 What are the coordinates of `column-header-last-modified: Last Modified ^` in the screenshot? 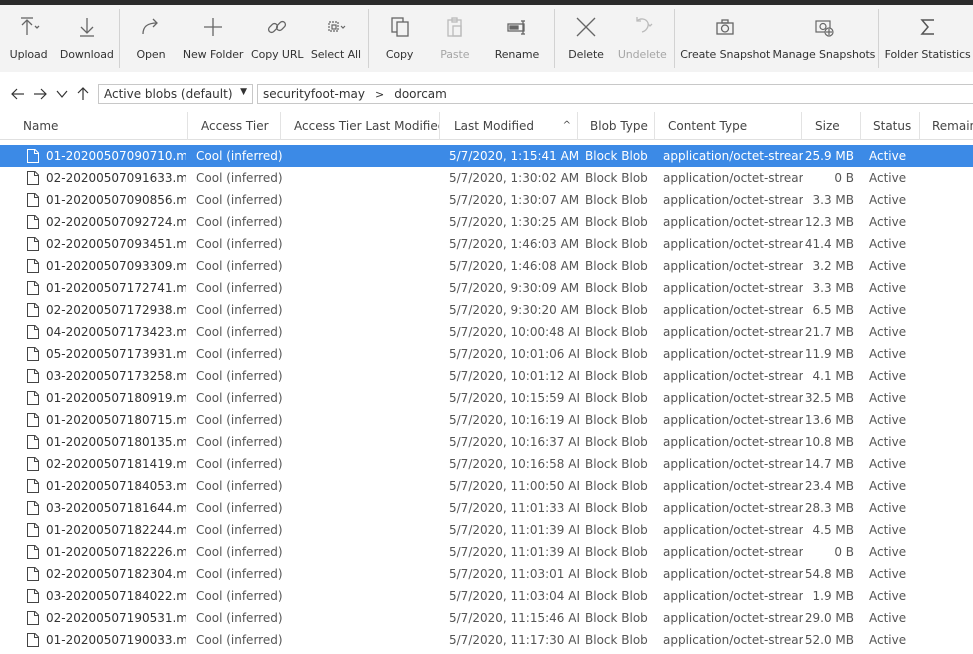 It's located at (512, 126).